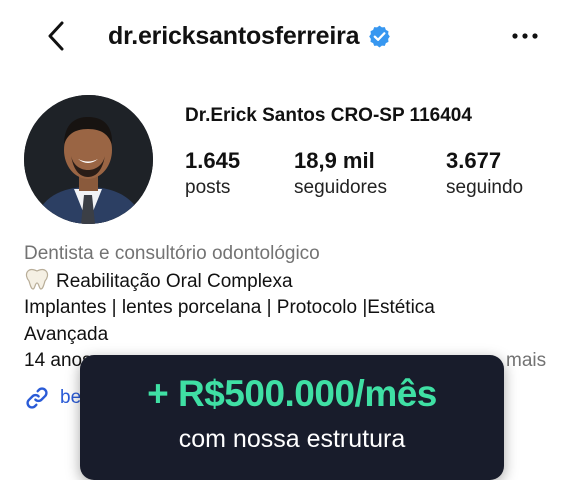 The image size is (585, 480). I want to click on bio-line-1-text: Reabilitação Oral Complexa, so click(174, 281).